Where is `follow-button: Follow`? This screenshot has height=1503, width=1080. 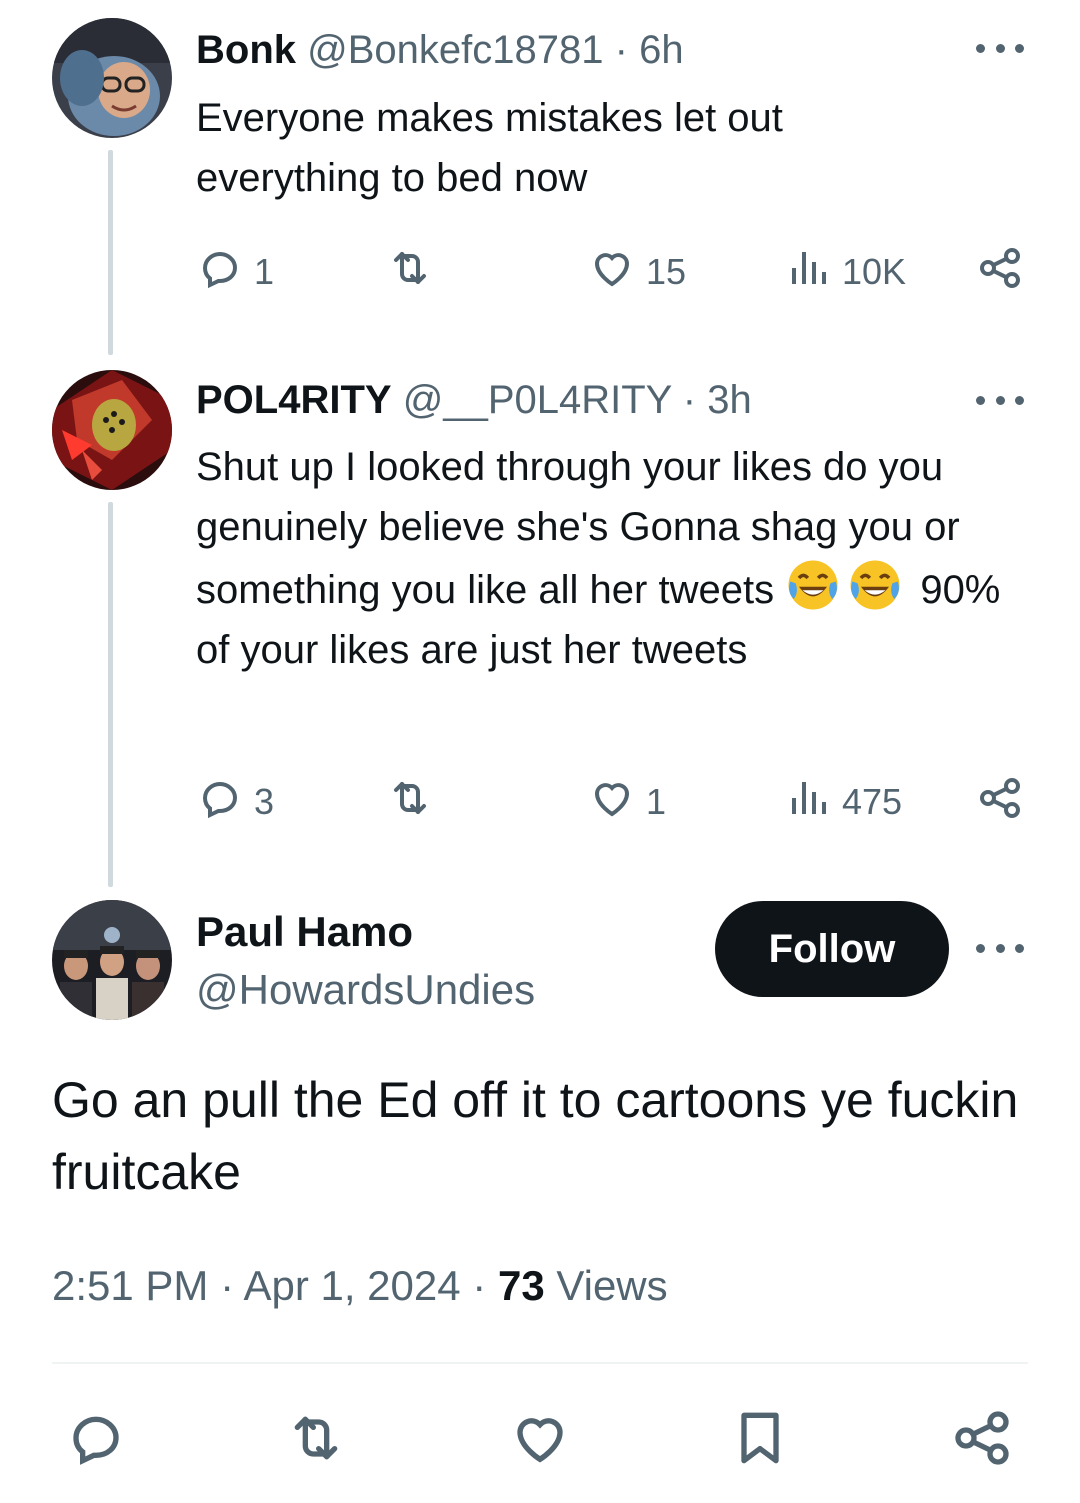 follow-button: Follow is located at coordinates (832, 949).